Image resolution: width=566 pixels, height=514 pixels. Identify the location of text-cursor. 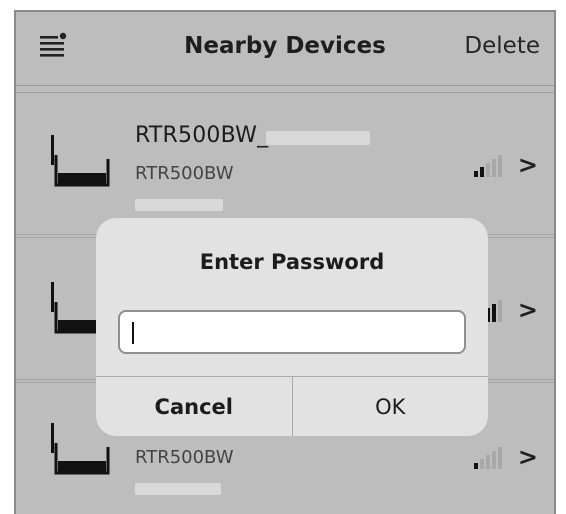
(133, 333).